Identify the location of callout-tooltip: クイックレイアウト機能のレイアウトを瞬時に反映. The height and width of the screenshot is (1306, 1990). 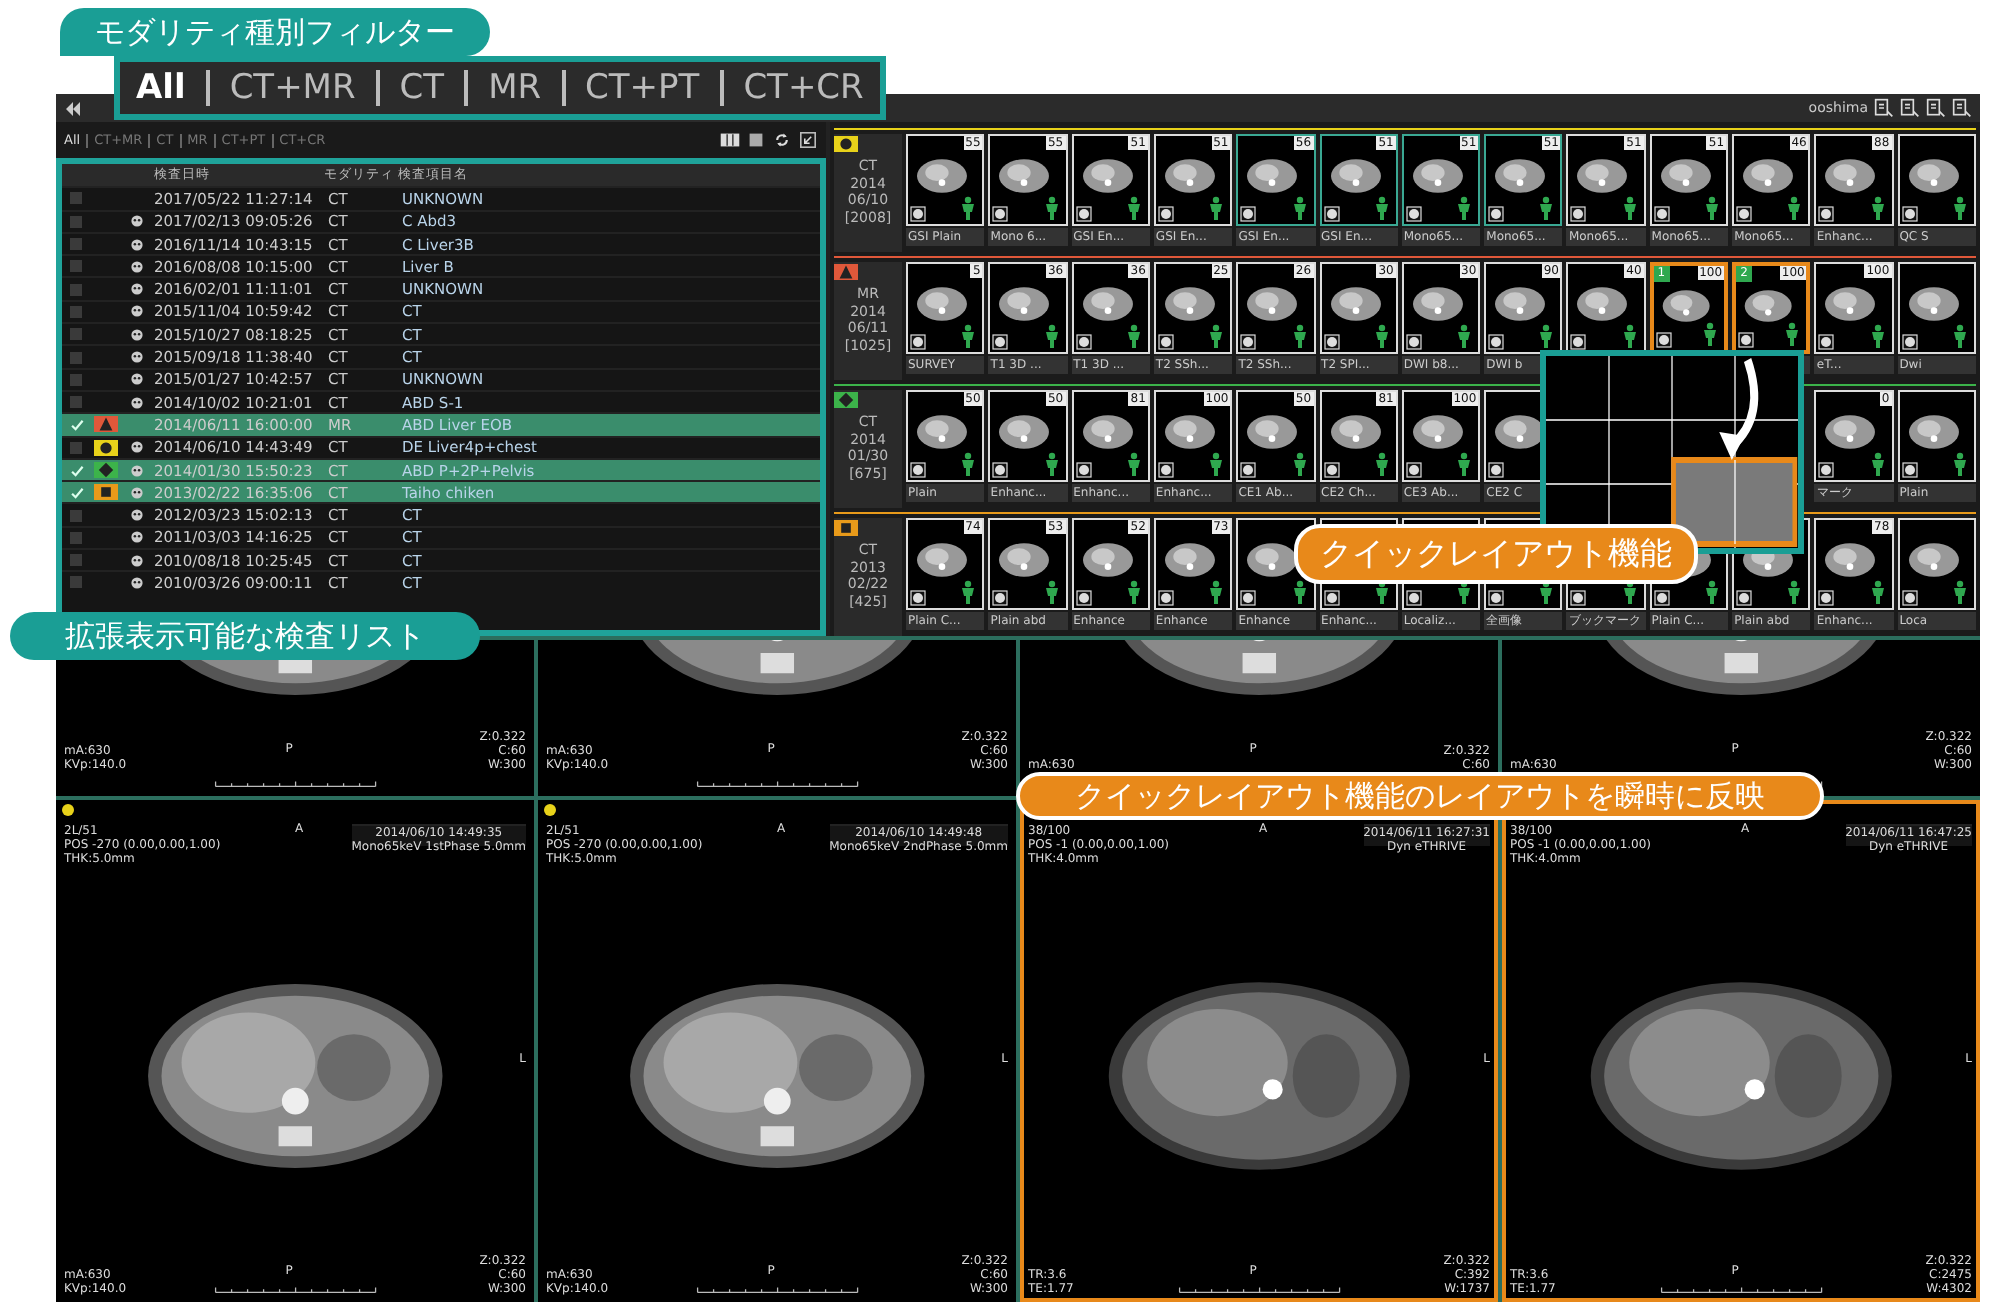
(1420, 796).